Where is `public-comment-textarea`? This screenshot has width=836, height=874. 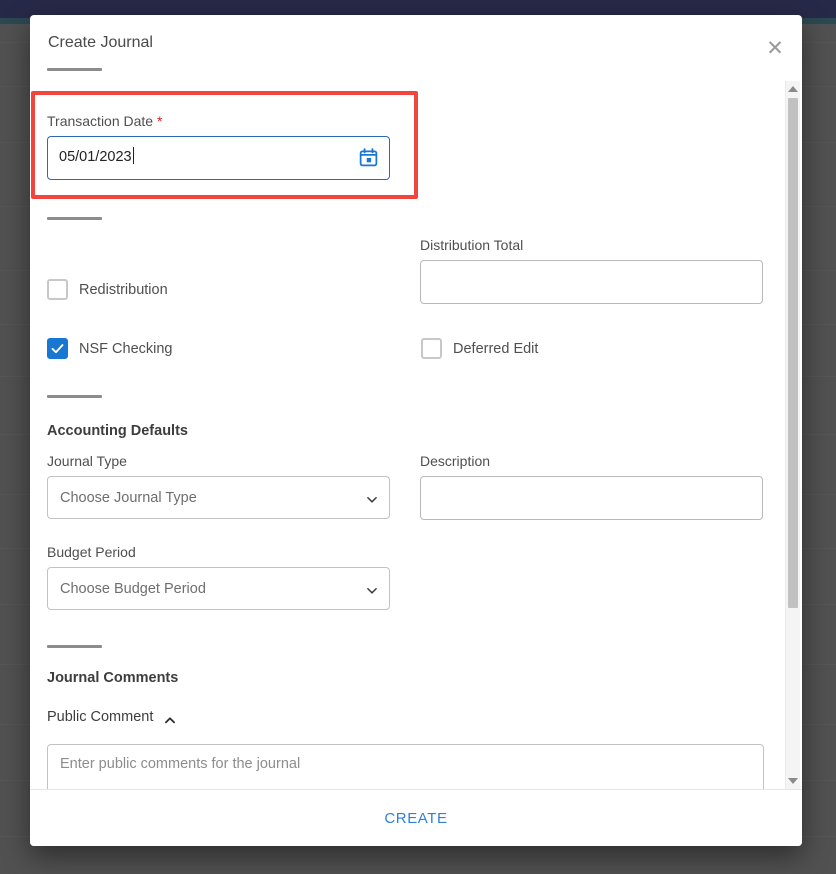
public-comment-textarea is located at coordinates (405, 766).